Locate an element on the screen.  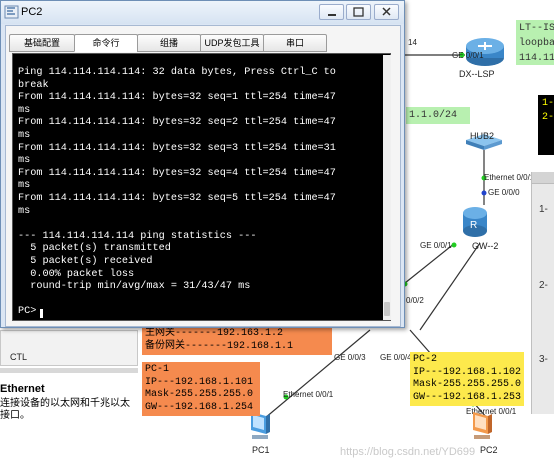
console-line: break is located at coordinates (33, 85).